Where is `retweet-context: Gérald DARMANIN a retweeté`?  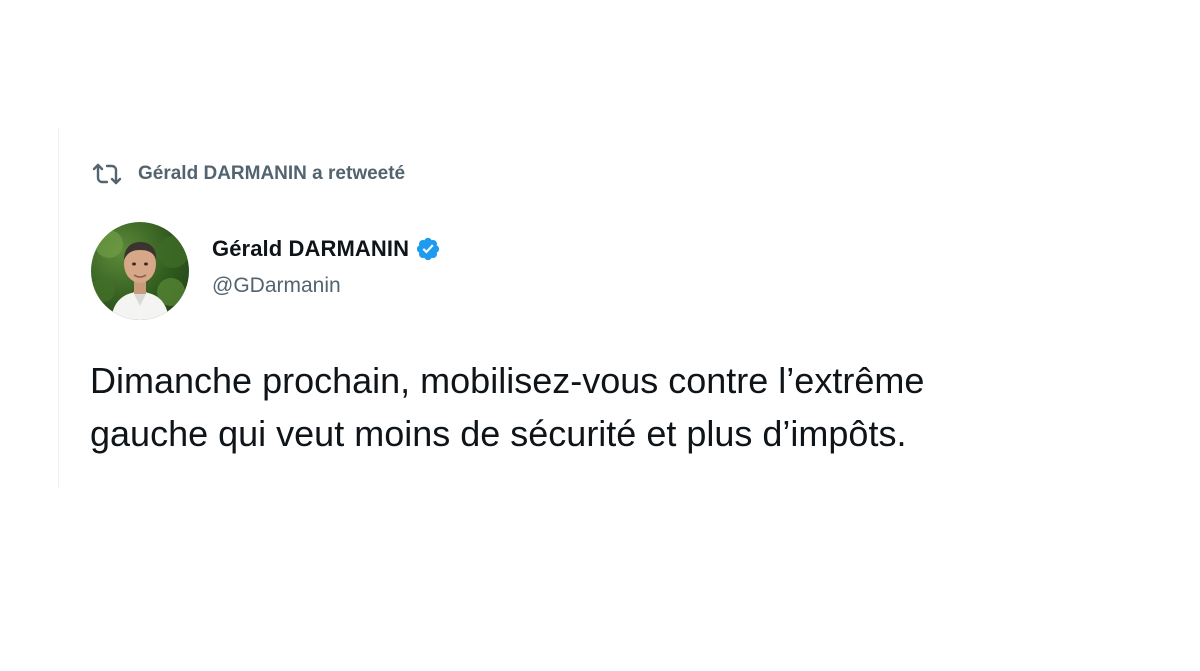
retweet-context: Gérald DARMANIN a retweeté is located at coordinates (248, 174).